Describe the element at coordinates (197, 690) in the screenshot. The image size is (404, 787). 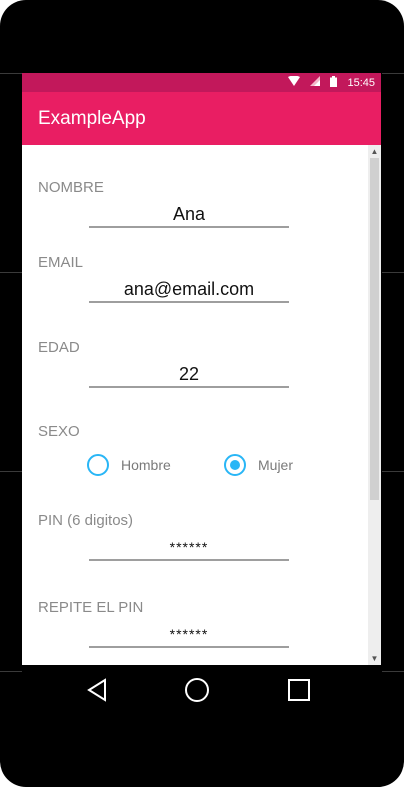
I see `home-icon` at that location.